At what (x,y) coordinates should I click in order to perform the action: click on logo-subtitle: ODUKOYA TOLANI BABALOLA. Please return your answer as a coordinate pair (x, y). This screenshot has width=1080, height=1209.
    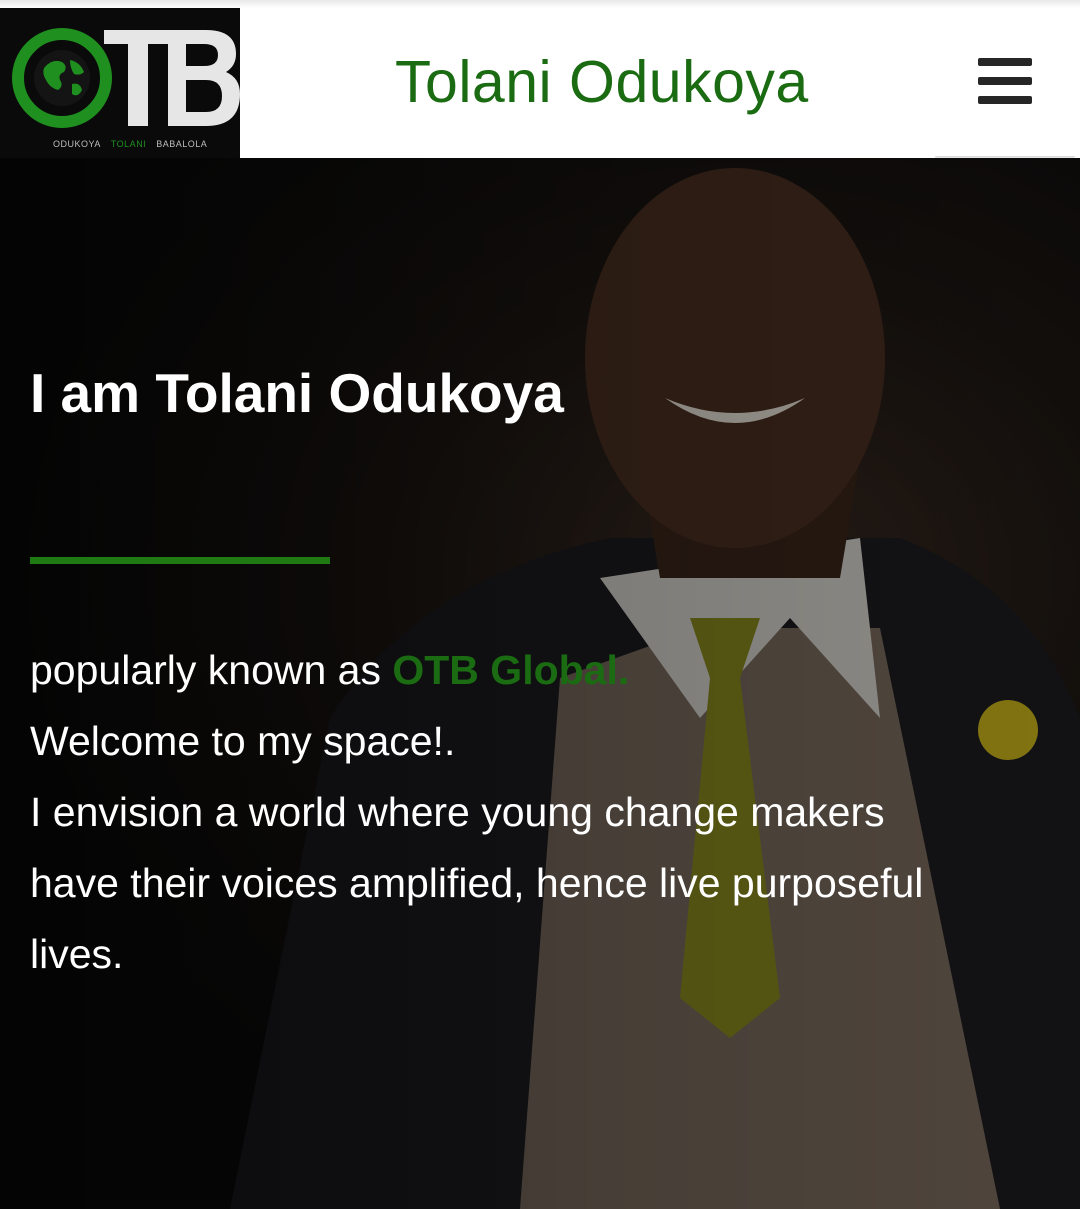
    Looking at the image, I should click on (120, 144).